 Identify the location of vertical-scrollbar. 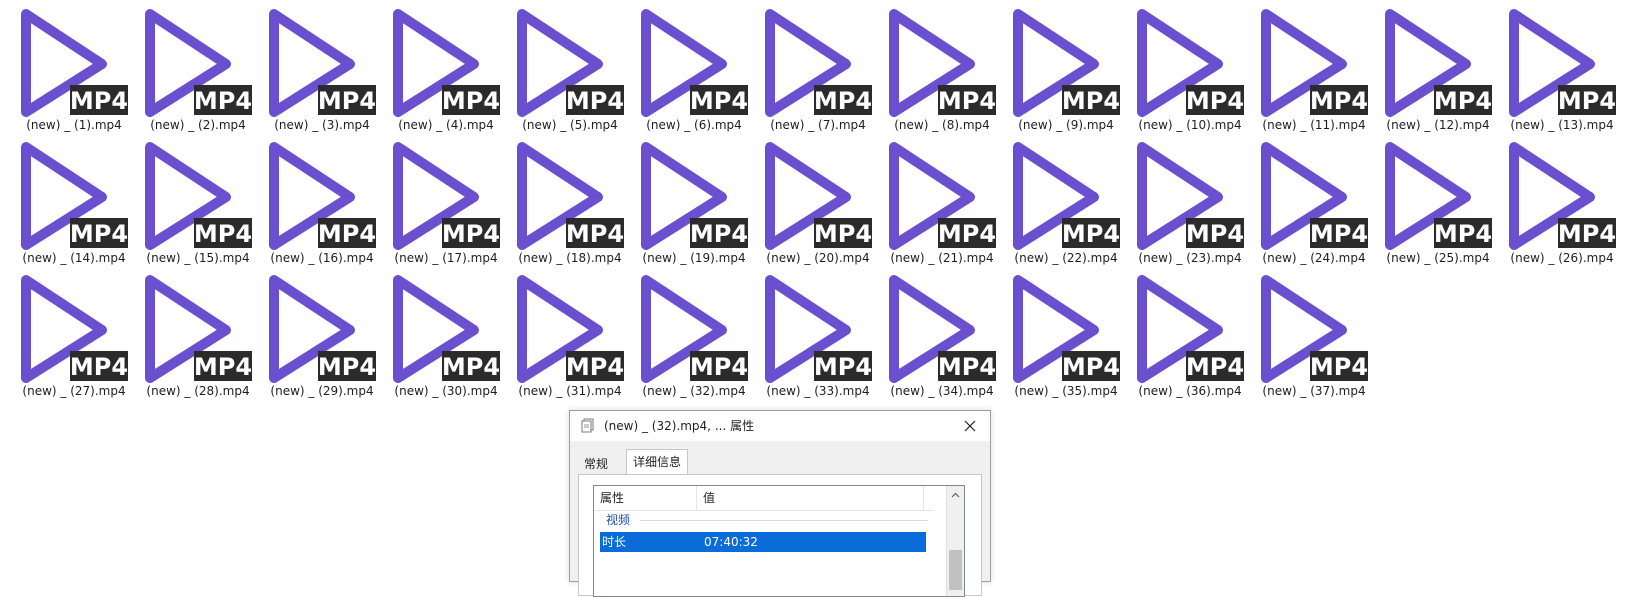
(955, 541).